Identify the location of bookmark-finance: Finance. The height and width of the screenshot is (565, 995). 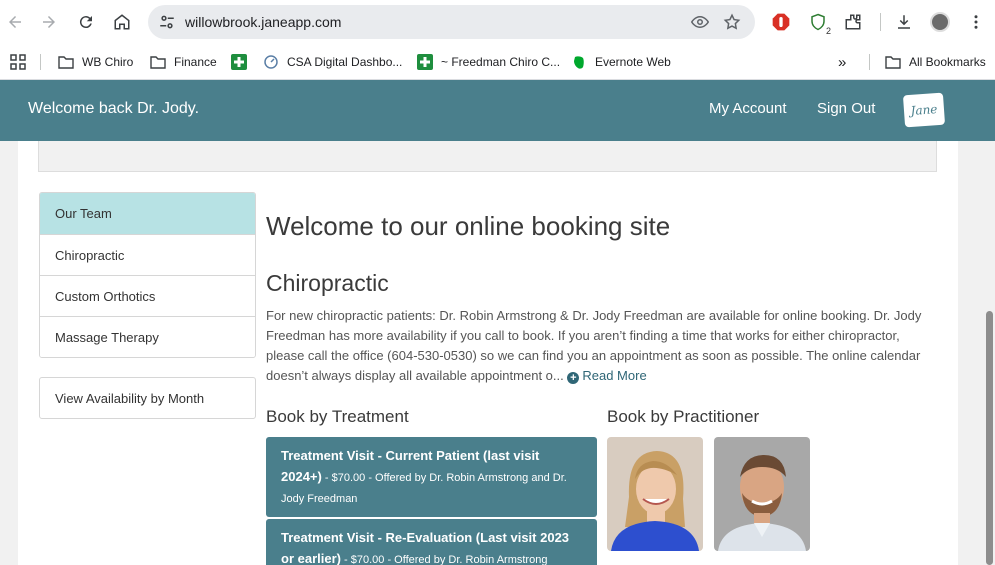
(183, 62).